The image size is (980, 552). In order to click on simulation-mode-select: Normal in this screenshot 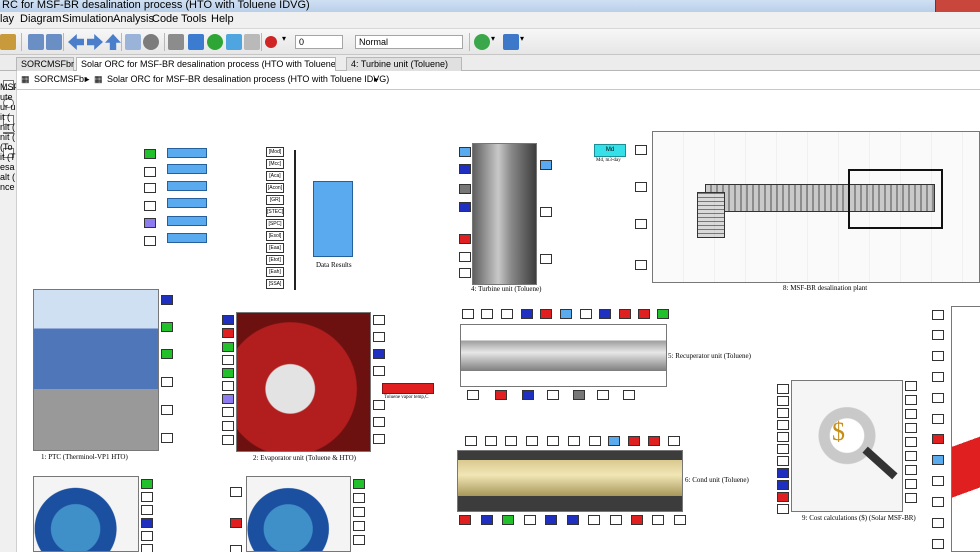, I will do `click(409, 42)`.